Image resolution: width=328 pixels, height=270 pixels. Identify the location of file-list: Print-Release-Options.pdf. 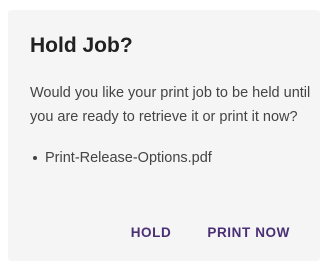
(165, 158).